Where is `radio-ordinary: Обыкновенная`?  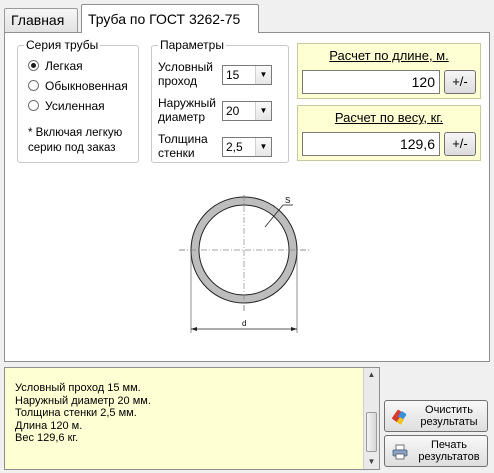 radio-ordinary: Обыкновенная is located at coordinates (78, 86).